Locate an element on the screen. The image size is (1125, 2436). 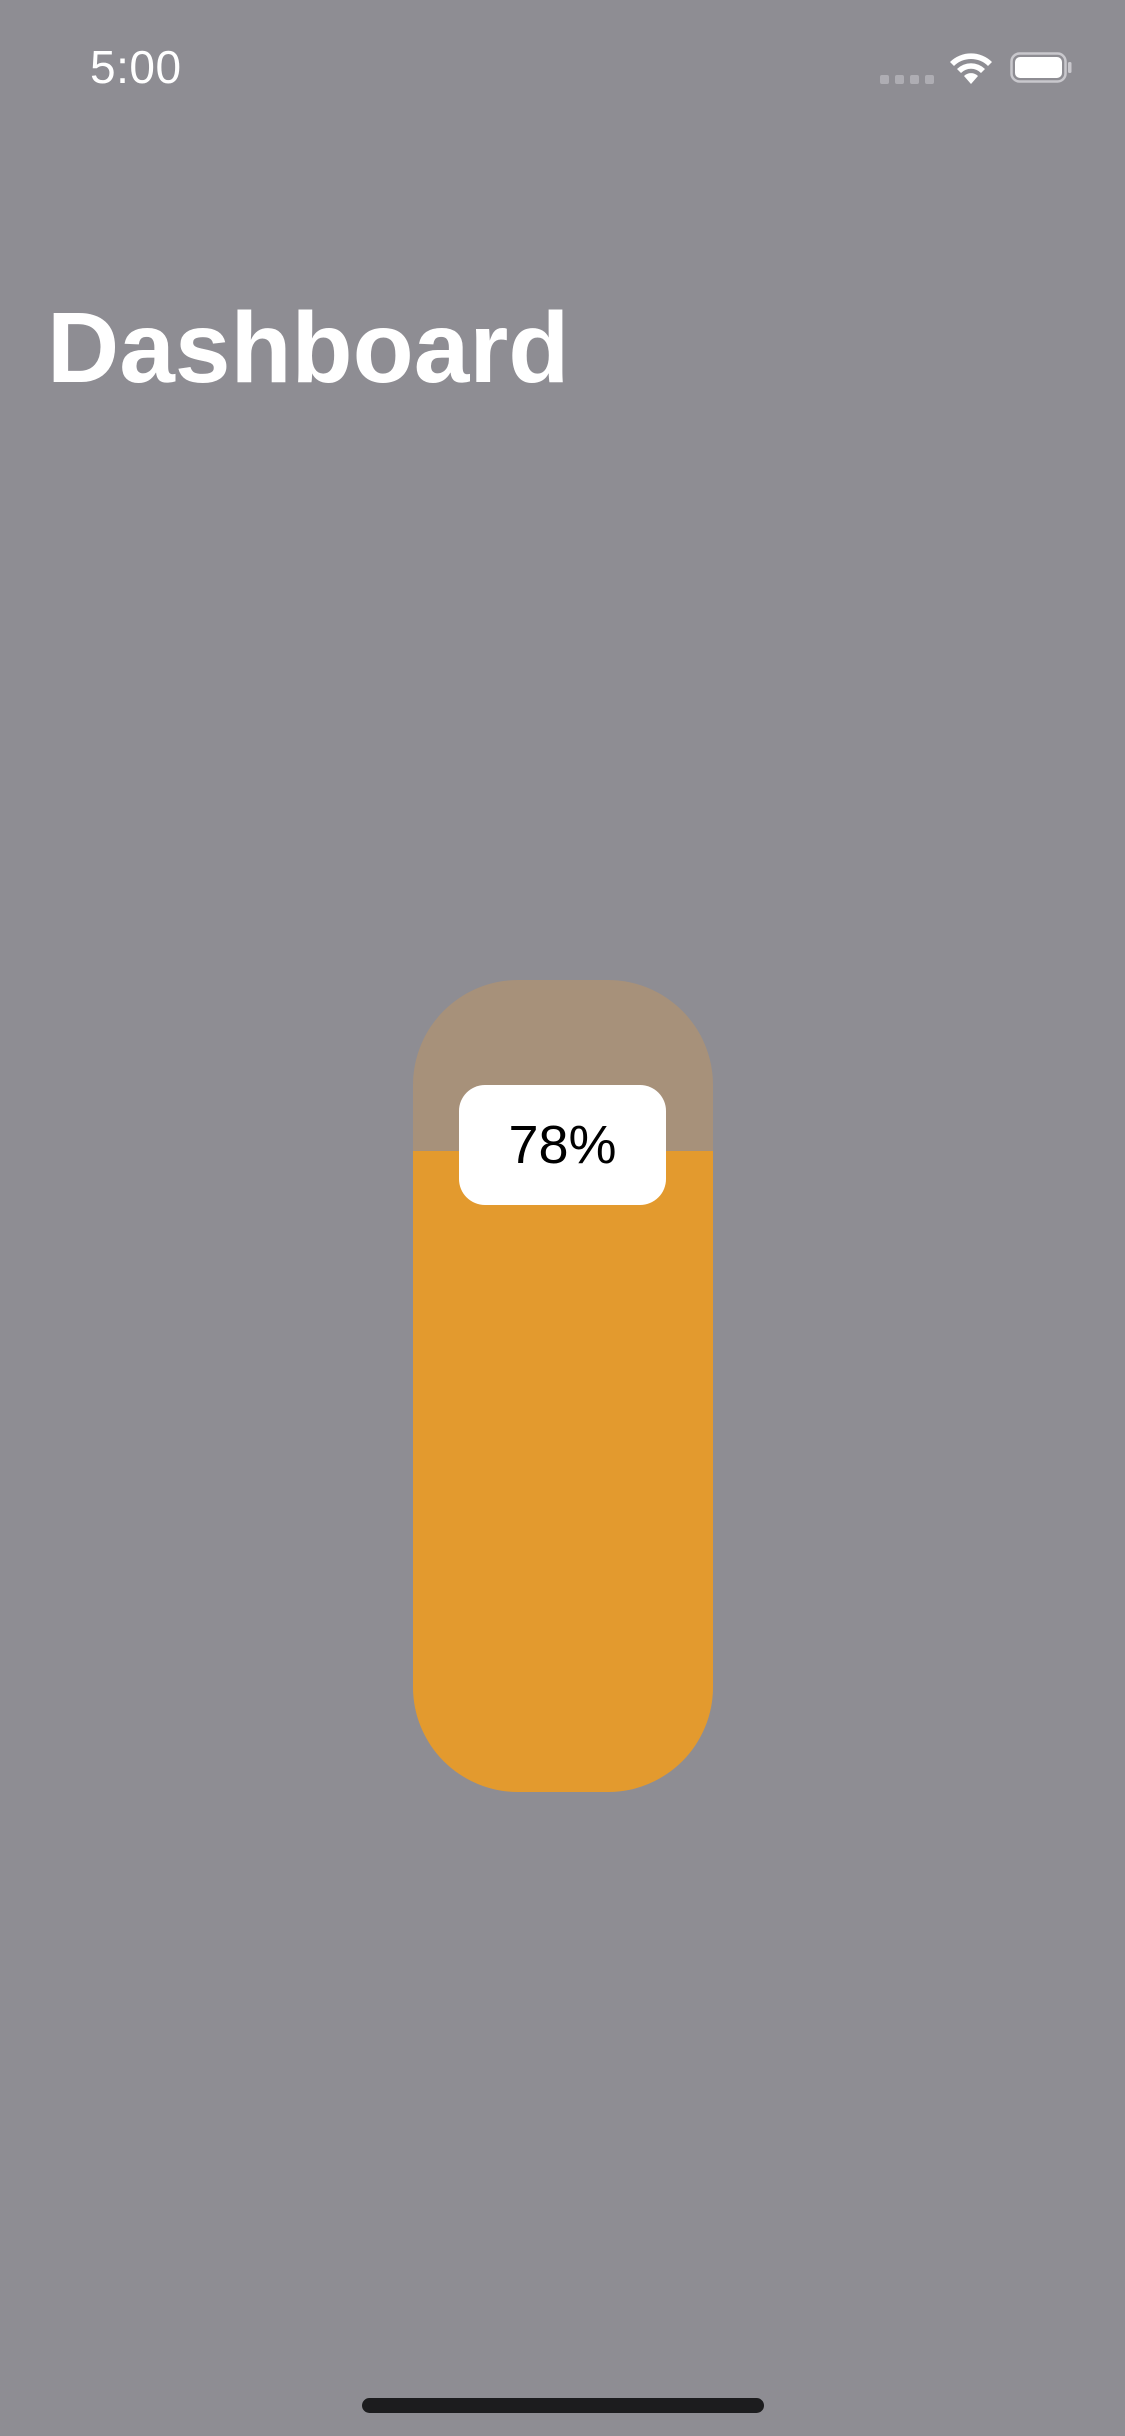
home-indicator is located at coordinates (563, 2405).